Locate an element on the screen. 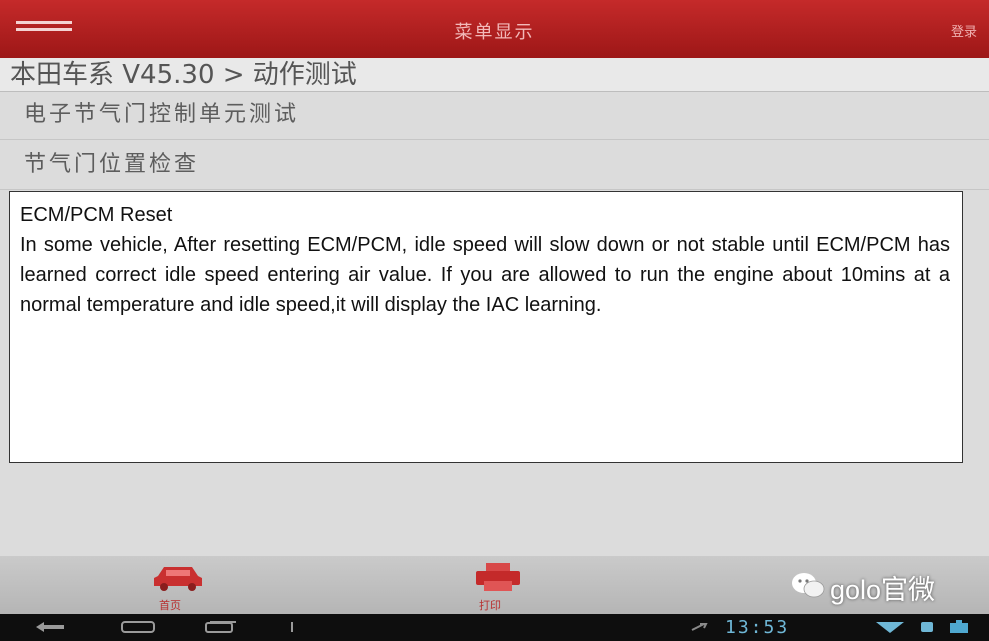  watermark: golo官微 is located at coordinates (885, 586).